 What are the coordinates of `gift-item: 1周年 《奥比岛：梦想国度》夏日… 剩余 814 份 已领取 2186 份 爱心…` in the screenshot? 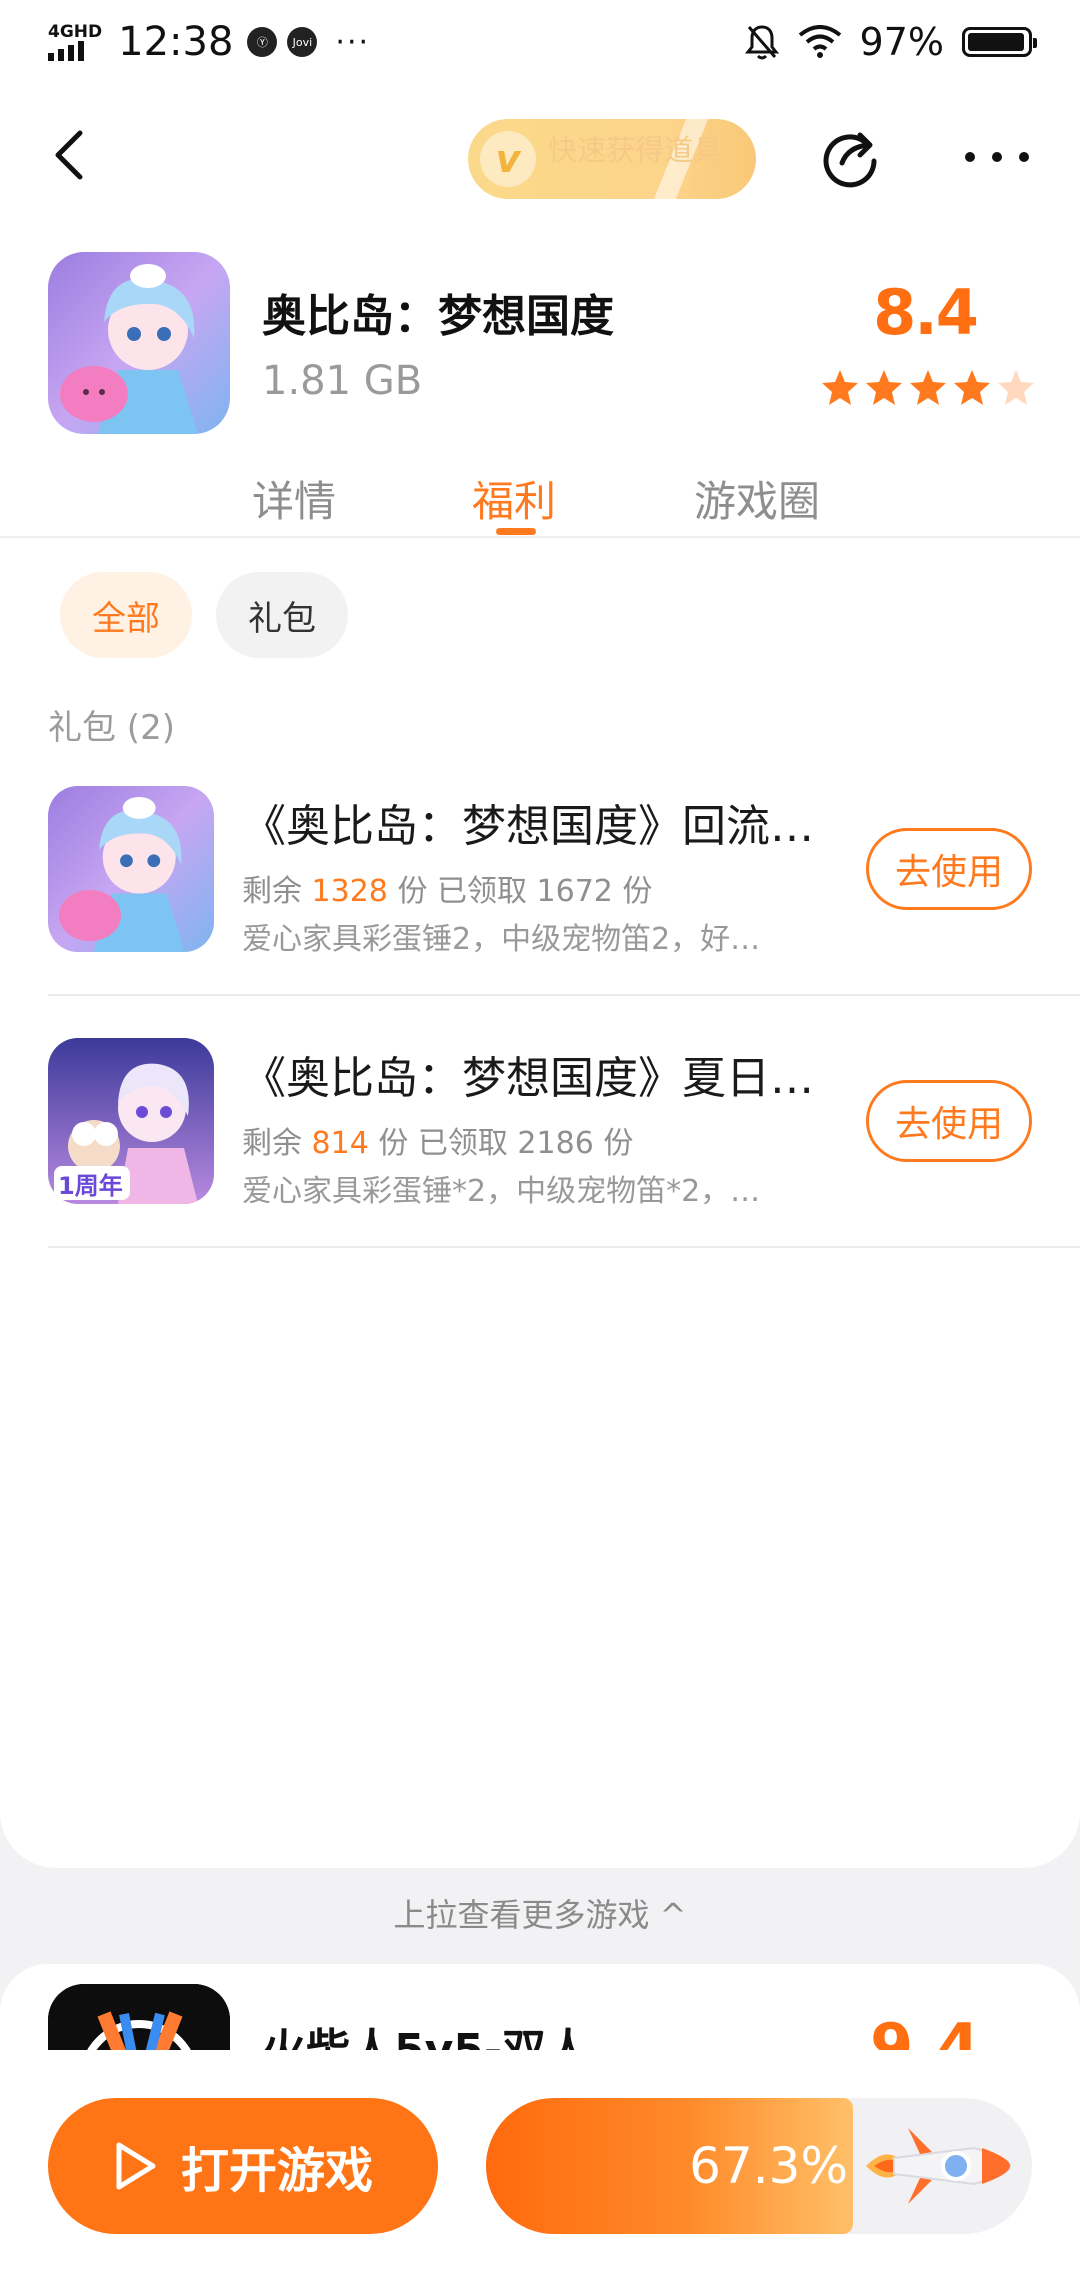 It's located at (540, 1163).